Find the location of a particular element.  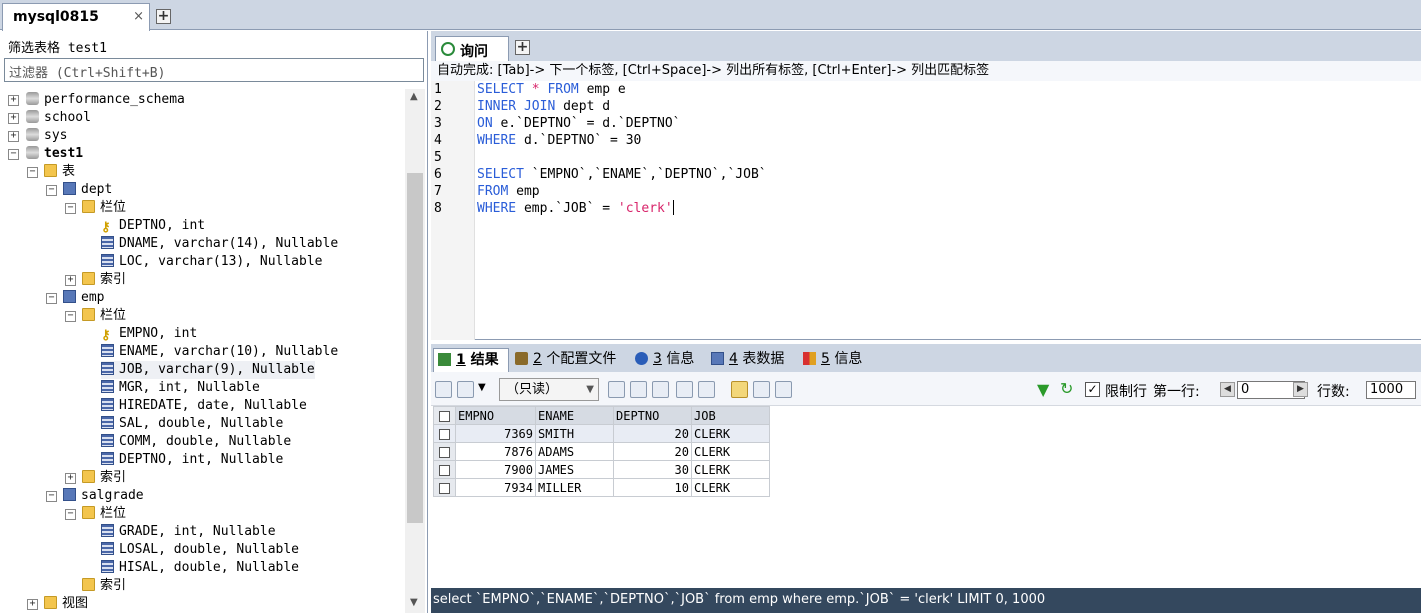

tree-scrollbar: ▲ ▼ is located at coordinates (415, 351).